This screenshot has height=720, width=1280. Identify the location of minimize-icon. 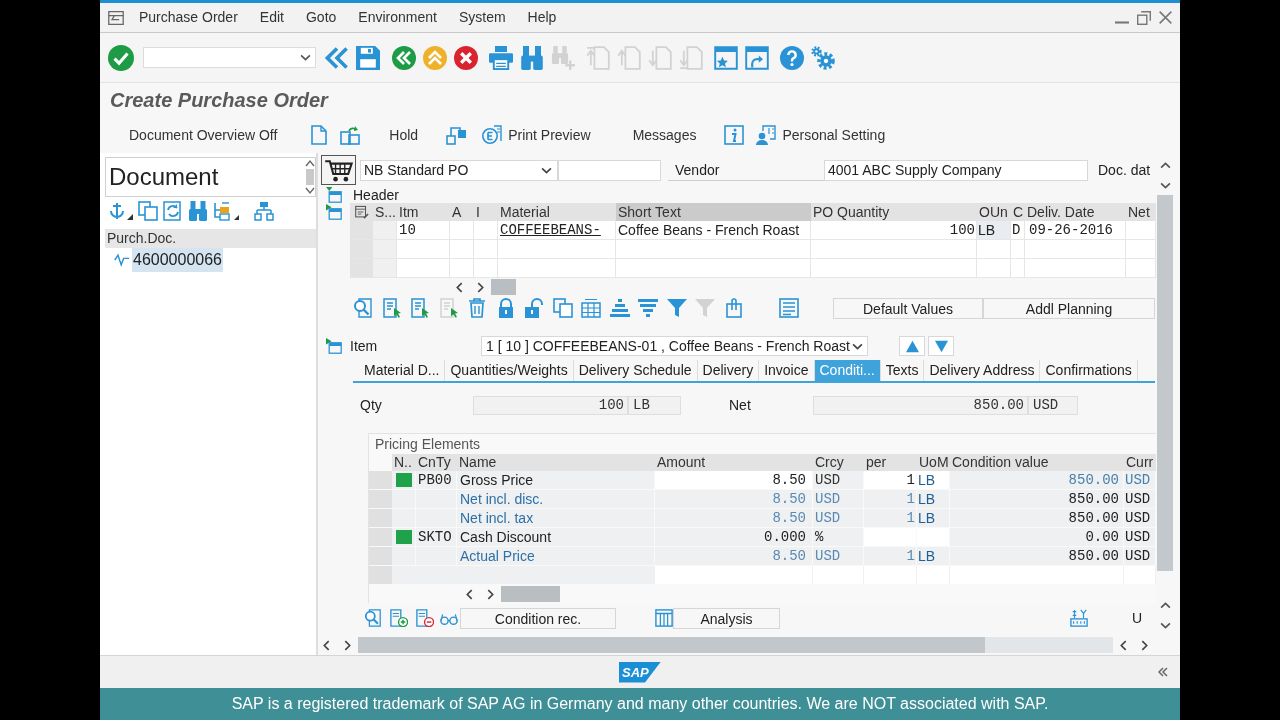
(1122, 22).